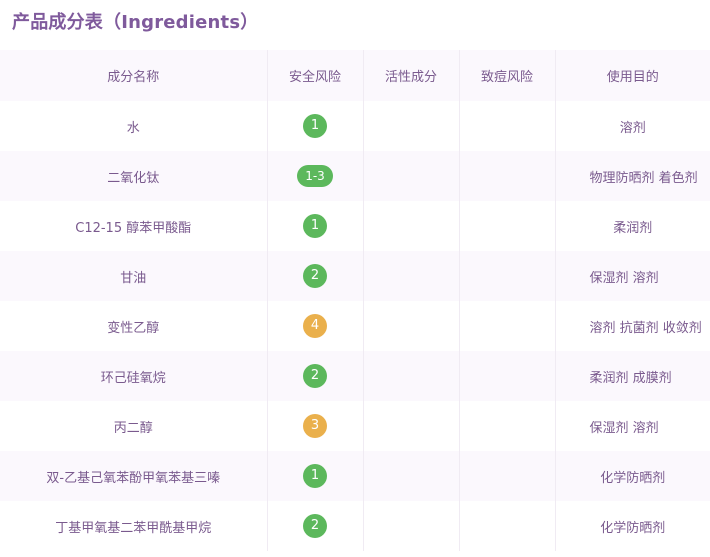 The image size is (710, 557). Describe the element at coordinates (633, 228) in the screenshot. I see `purpose-cell: 柔润剂` at that location.